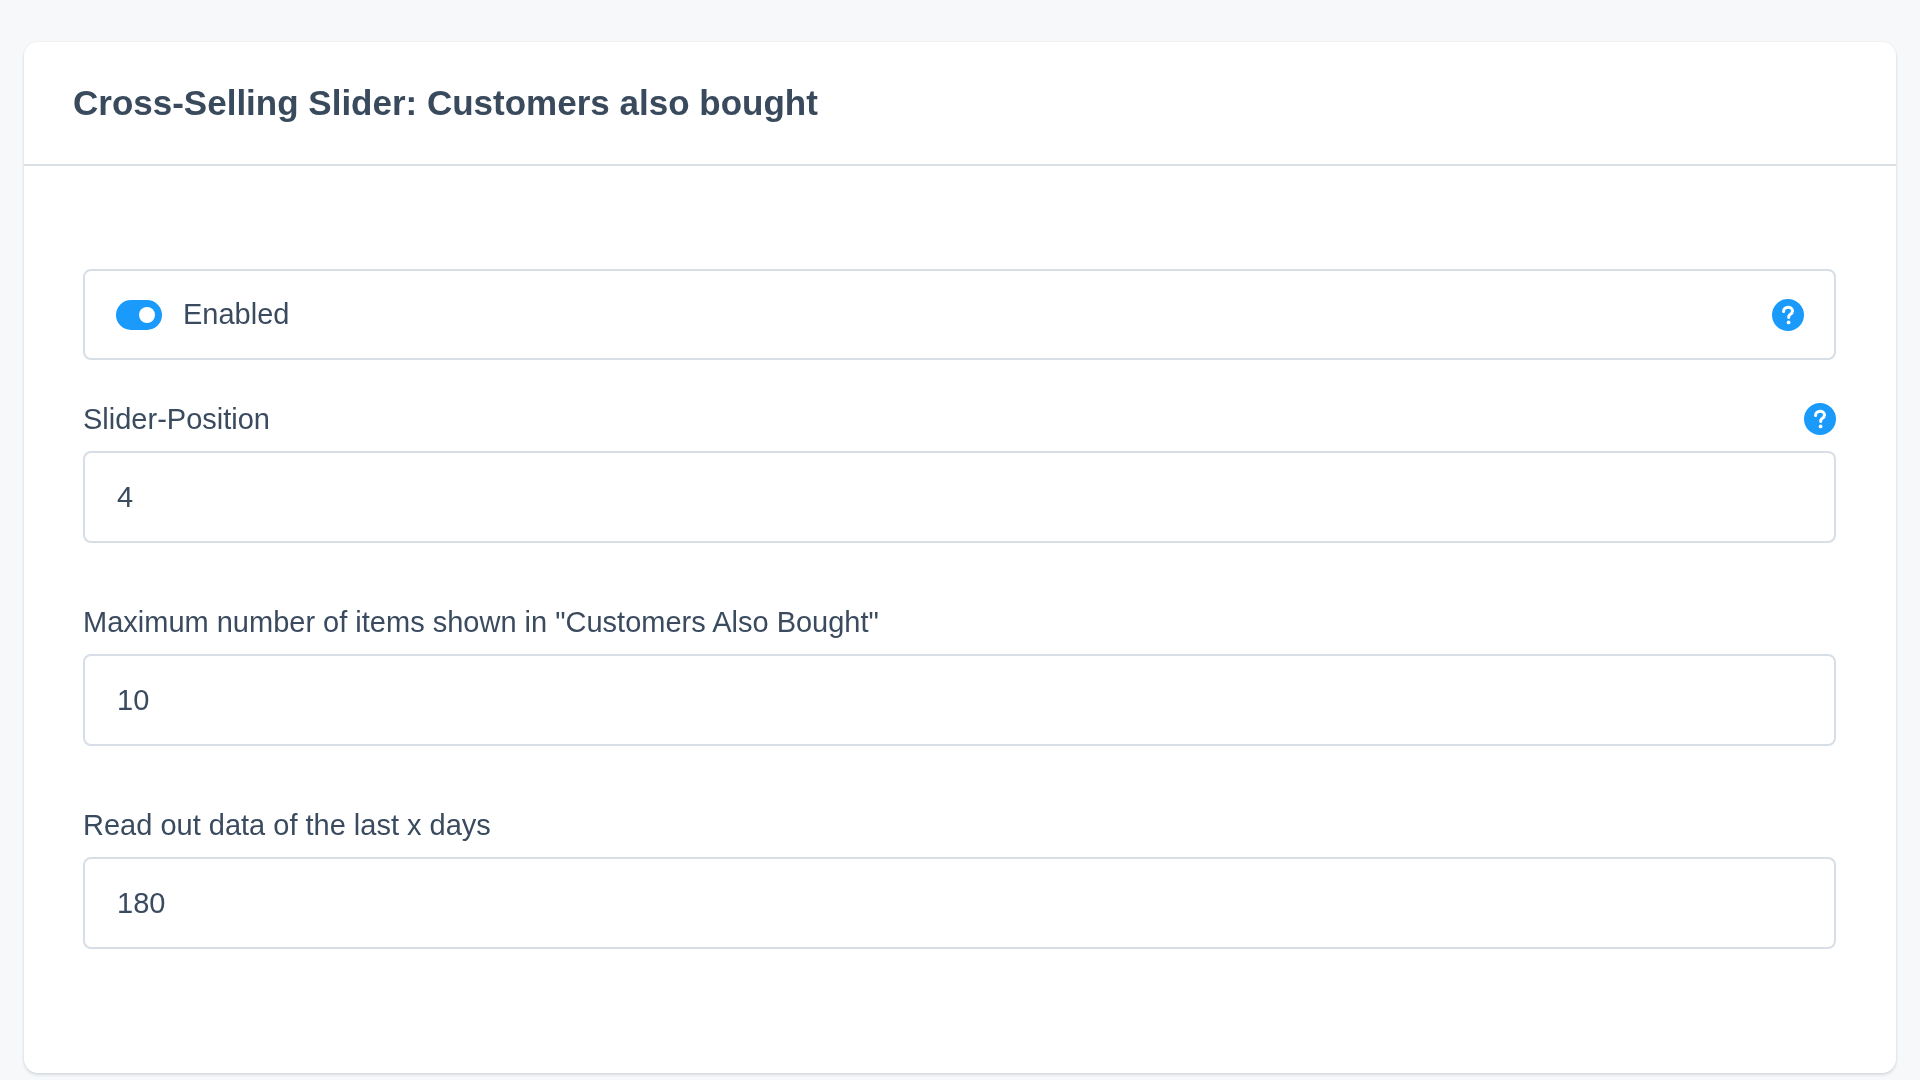 The width and height of the screenshot is (1920, 1080). Describe the element at coordinates (481, 622) in the screenshot. I see `field-label: Maximum number of items shown in "Customers Also Bought"` at that location.